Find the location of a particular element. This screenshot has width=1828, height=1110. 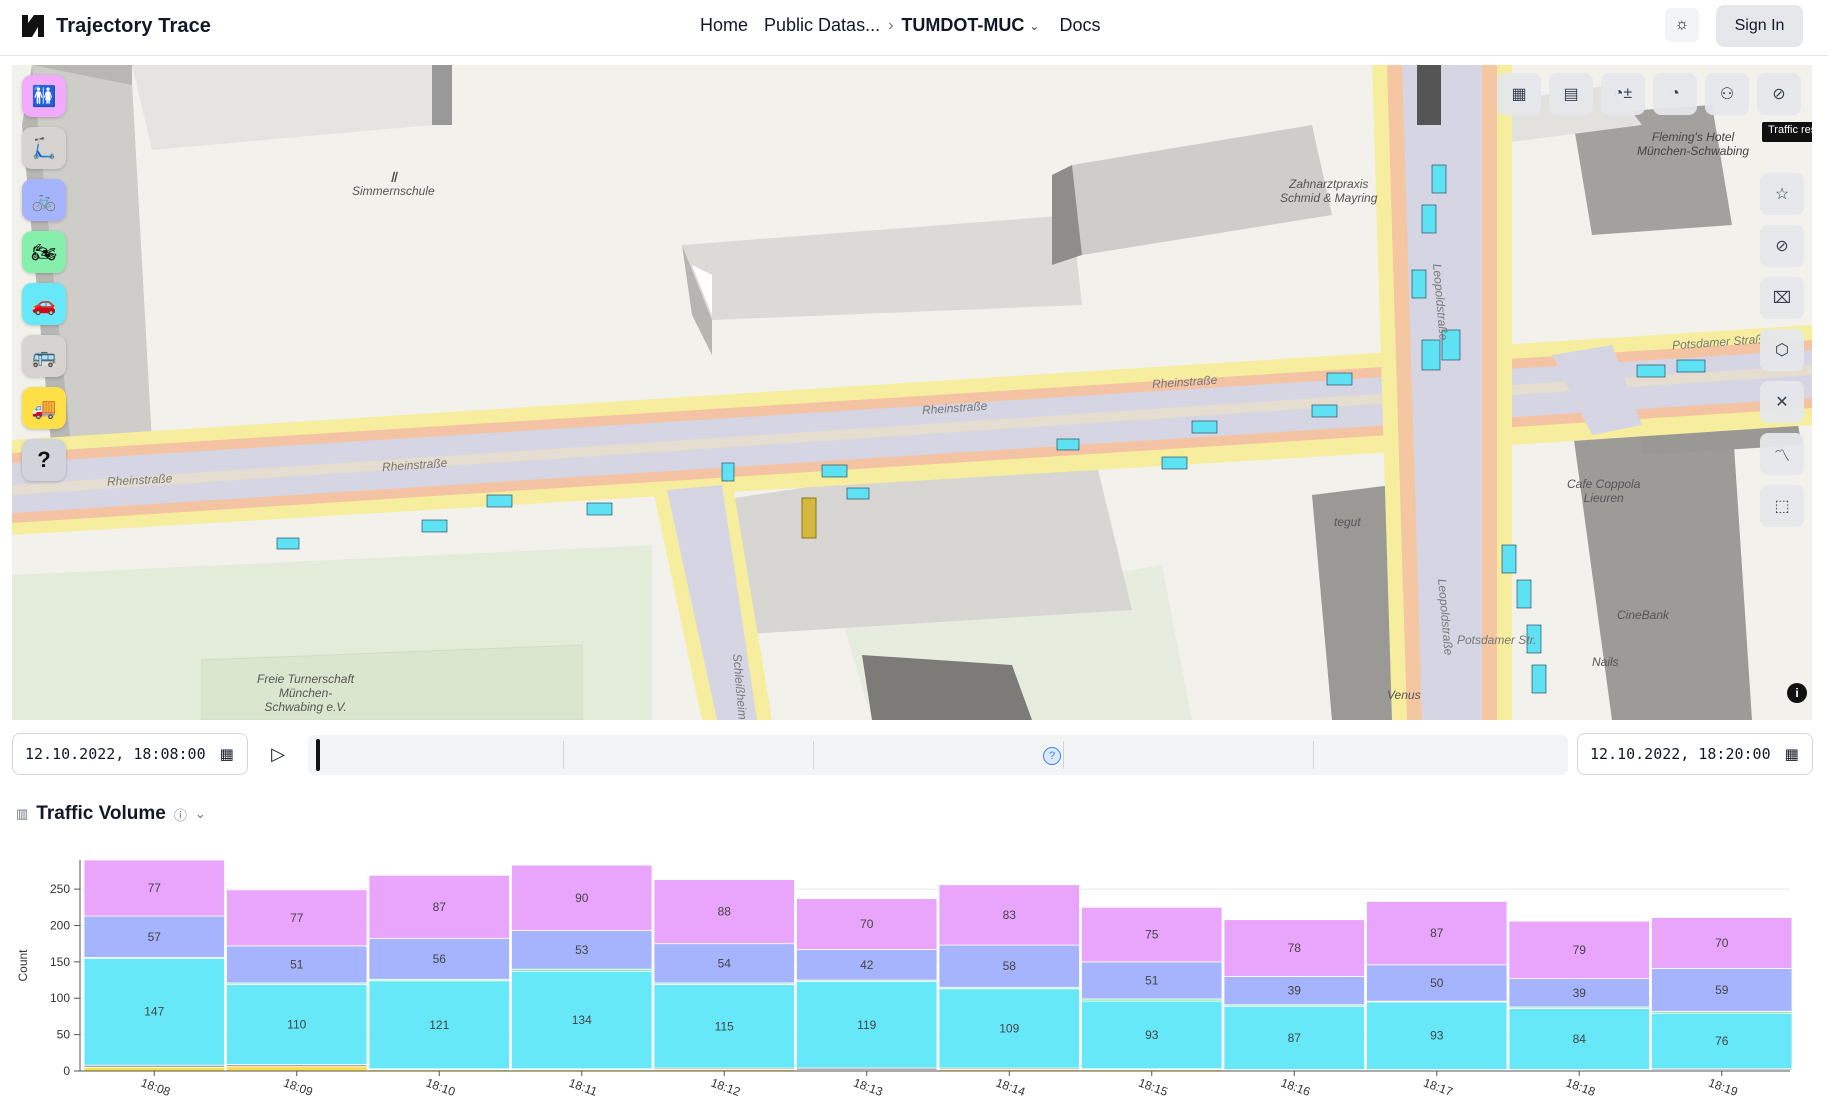

gauge-icon: ◔ is located at coordinates (1675, 93).